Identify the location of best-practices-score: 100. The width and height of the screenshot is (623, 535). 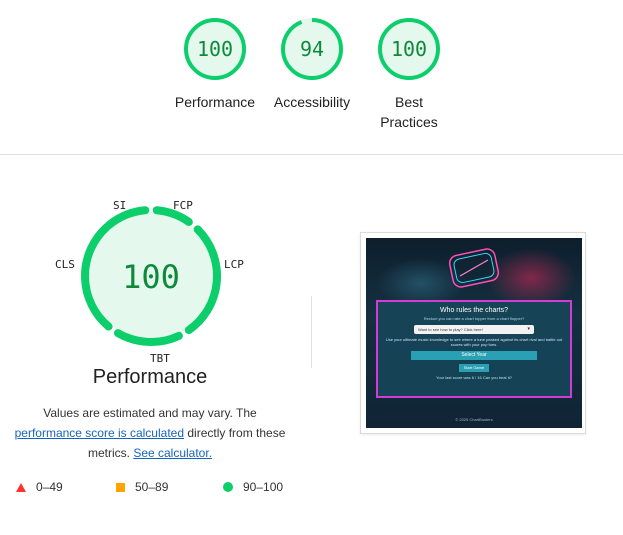
(409, 49).